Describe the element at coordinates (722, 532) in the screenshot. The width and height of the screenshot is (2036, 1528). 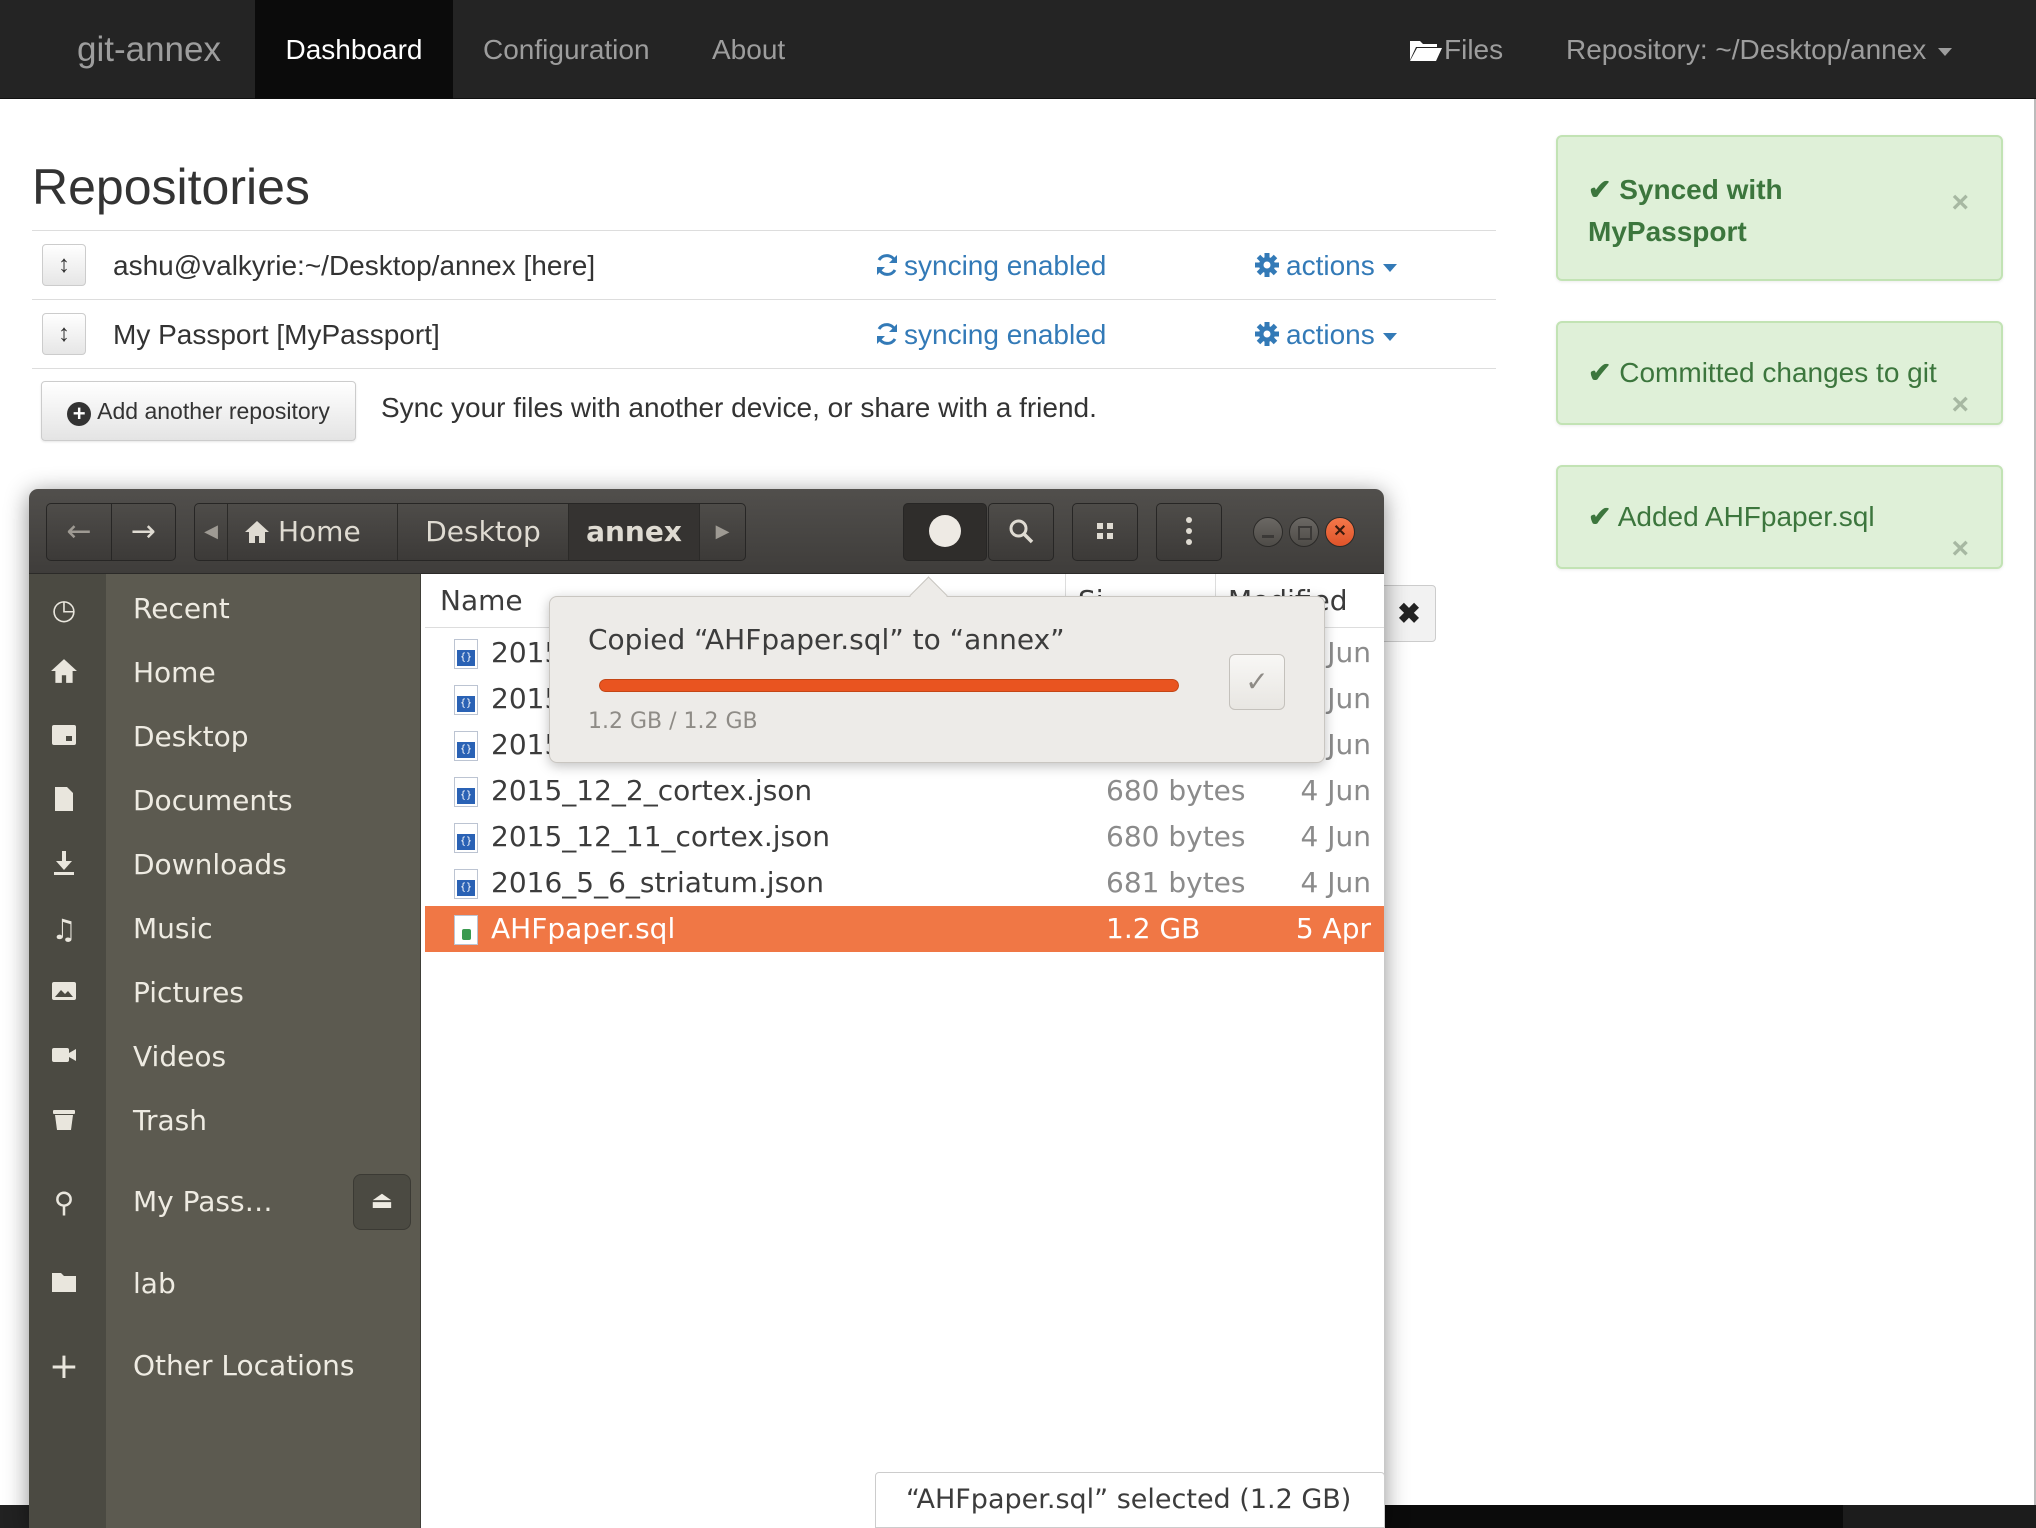
I see `breadcrumb-scroll-right: ▶` at that location.